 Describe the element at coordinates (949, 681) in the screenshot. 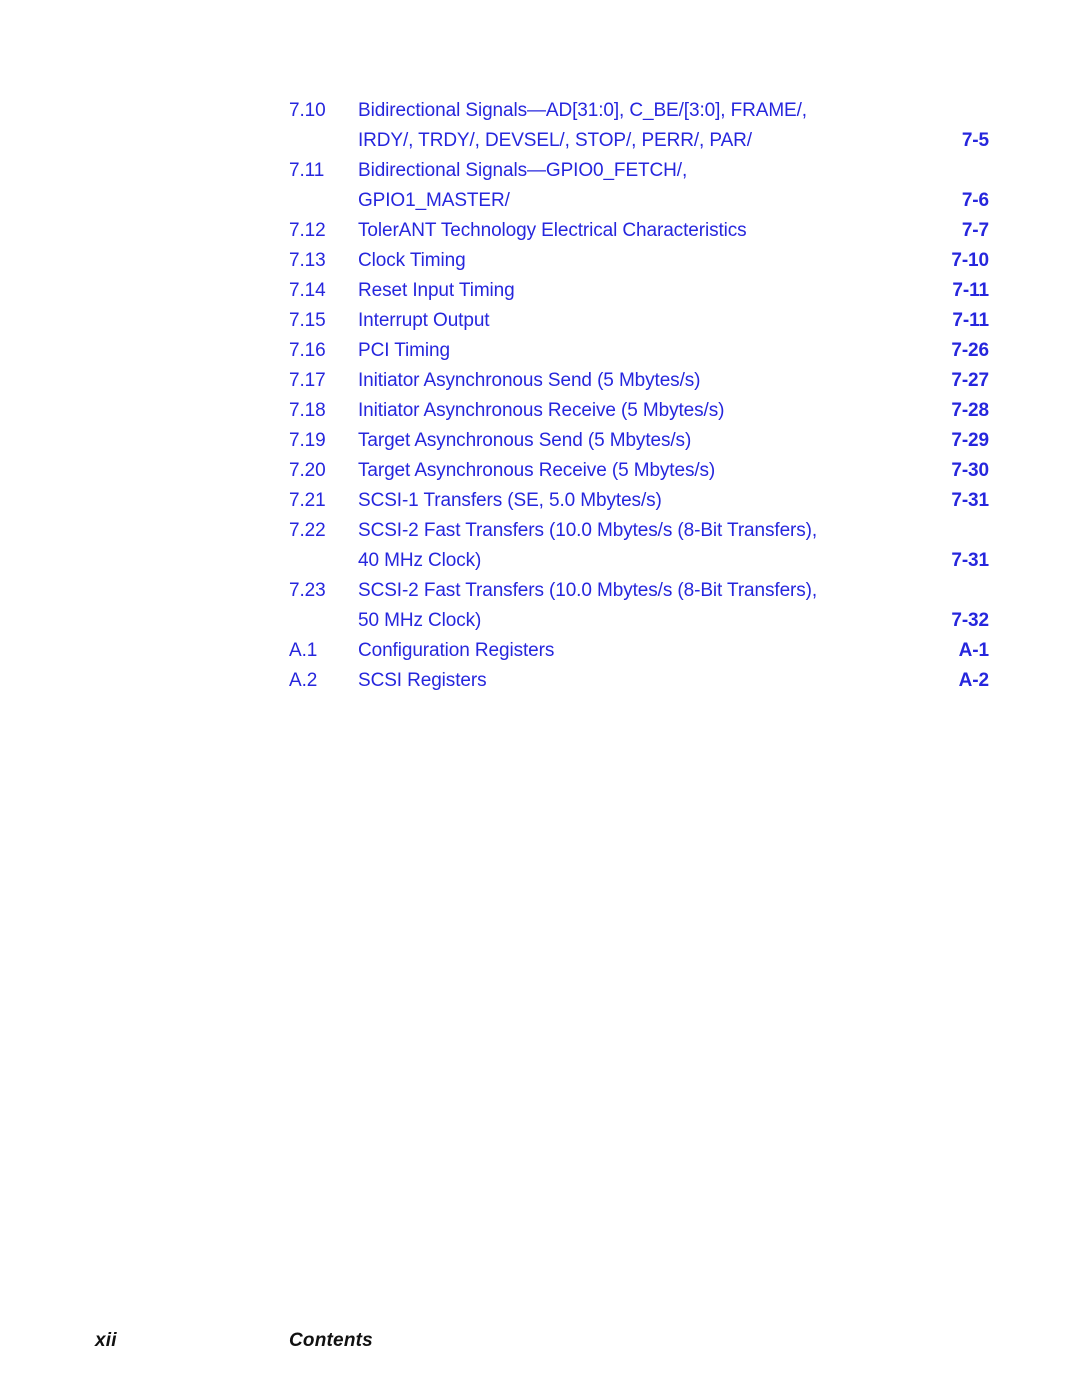

I see `toc-entry-page-number: A-2` at that location.